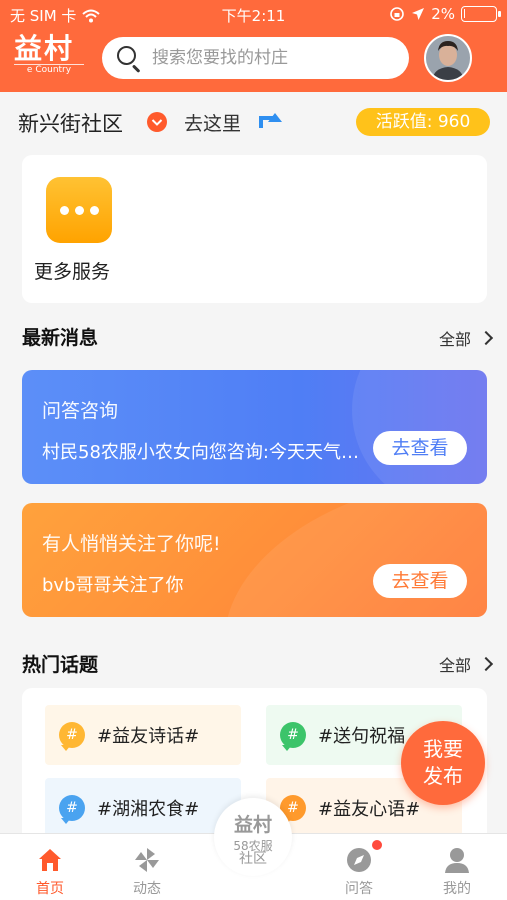 The image size is (507, 900). I want to click on app-logo: 益村 e Country, so click(50, 56).